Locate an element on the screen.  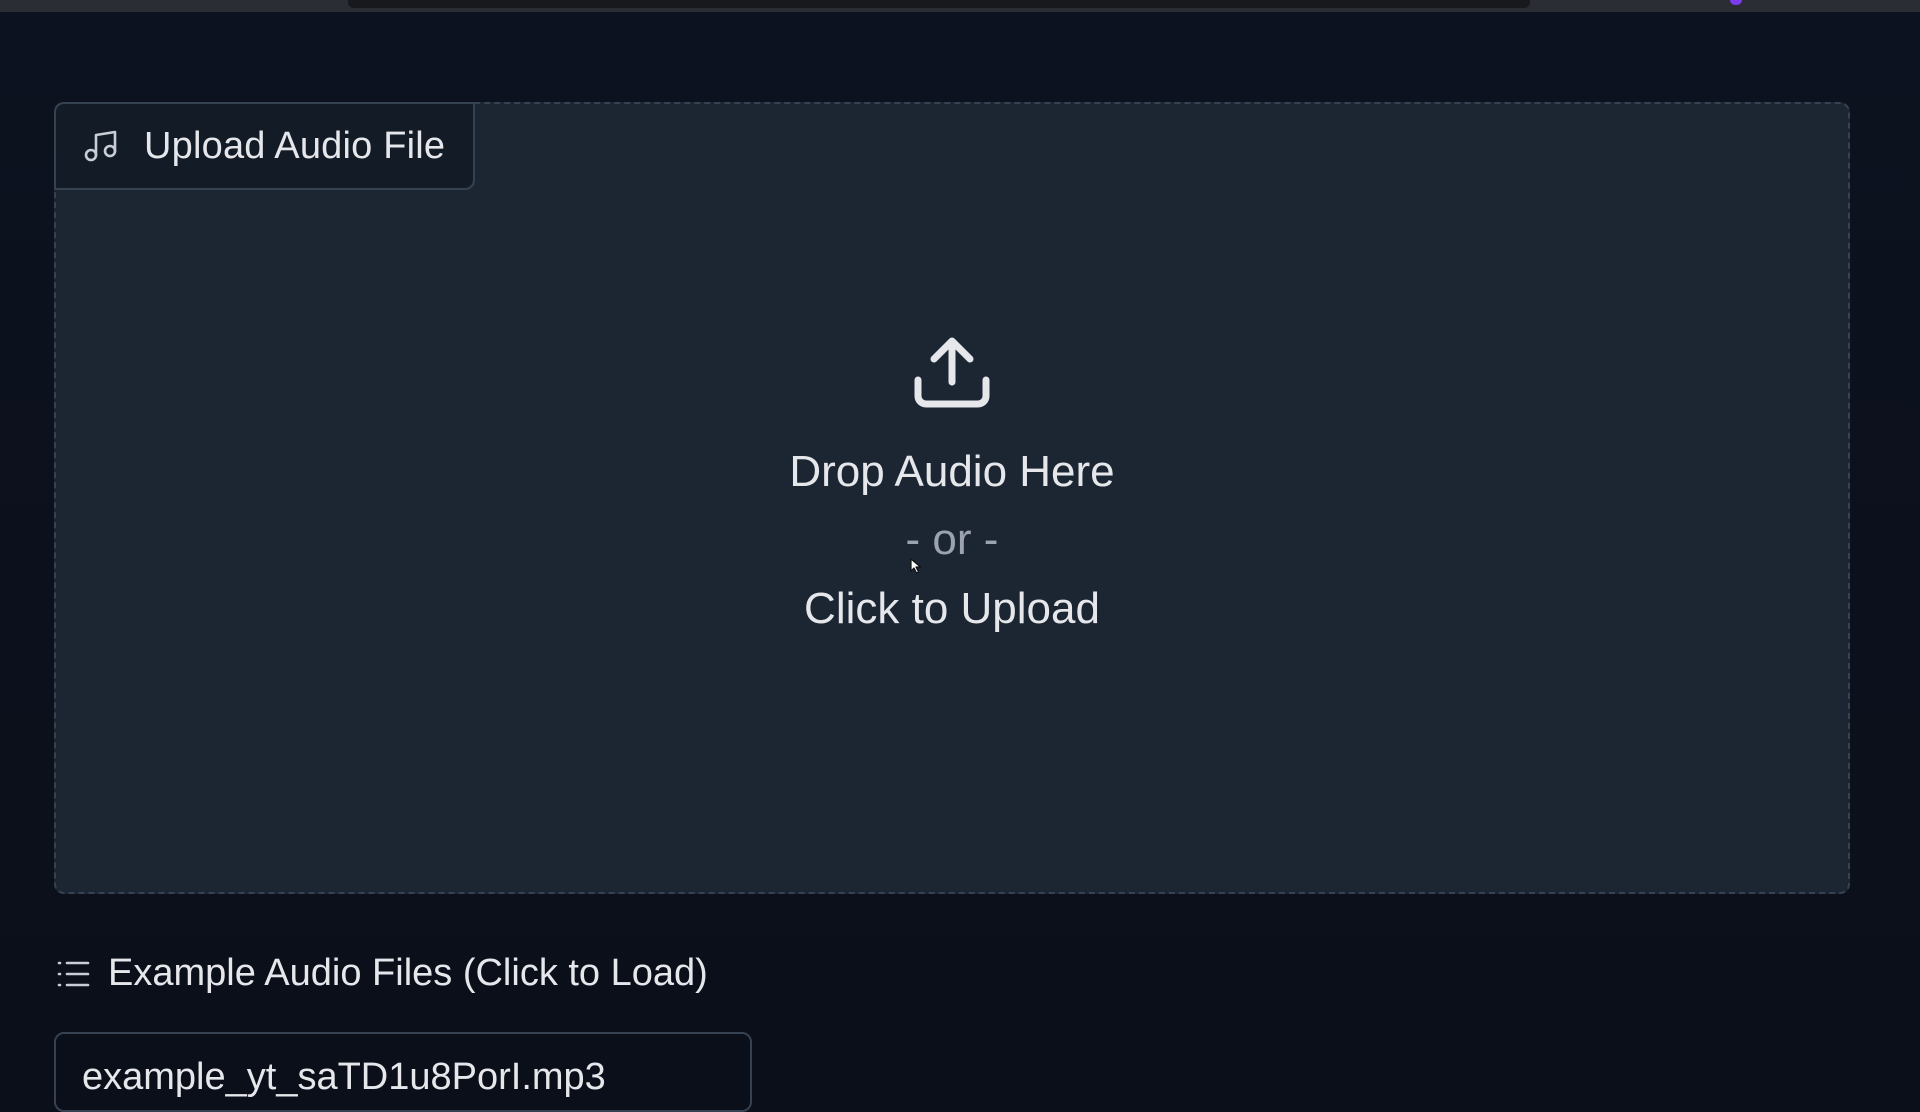
example-audio-item: example_yt_saTD1u8PorI.mp3 is located at coordinates (403, 1072).